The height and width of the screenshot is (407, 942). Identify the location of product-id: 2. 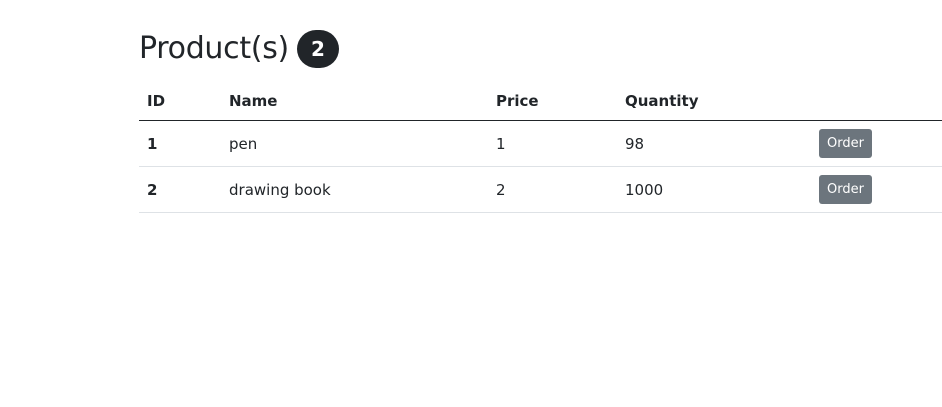
(180, 189).